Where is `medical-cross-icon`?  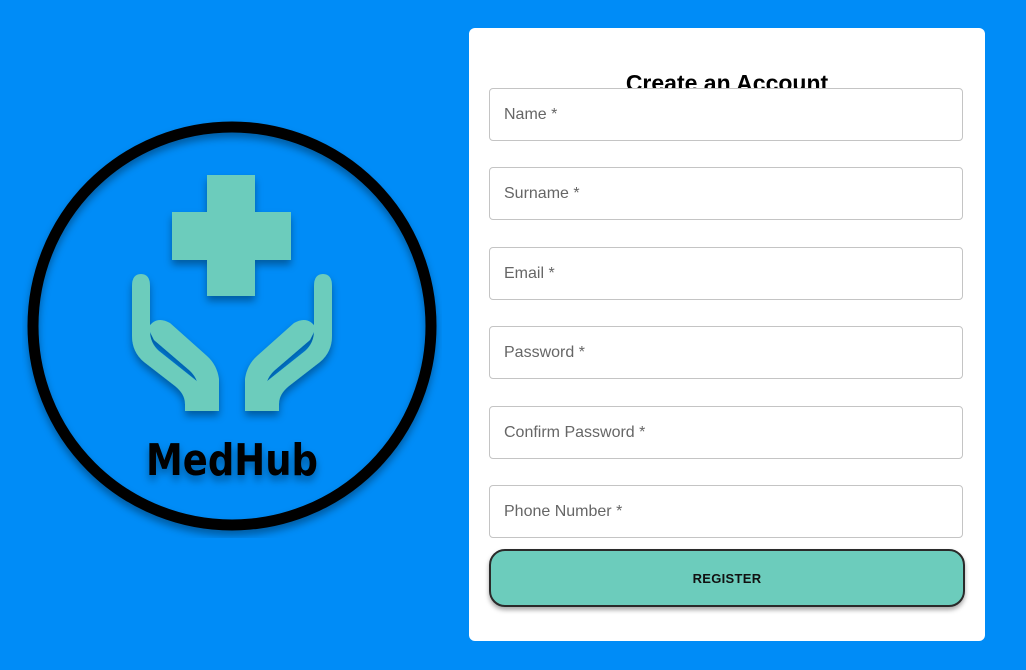 medical-cross-icon is located at coordinates (231, 235).